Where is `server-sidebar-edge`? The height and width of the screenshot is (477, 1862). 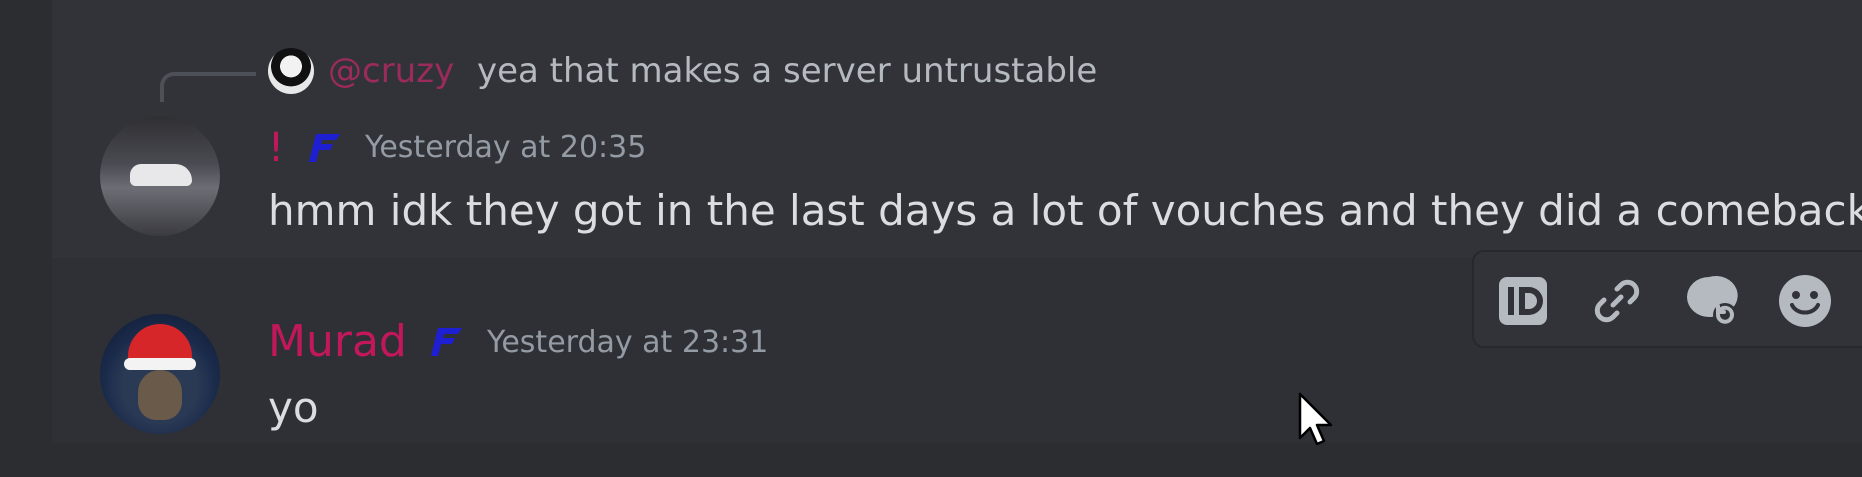 server-sidebar-edge is located at coordinates (26, 238).